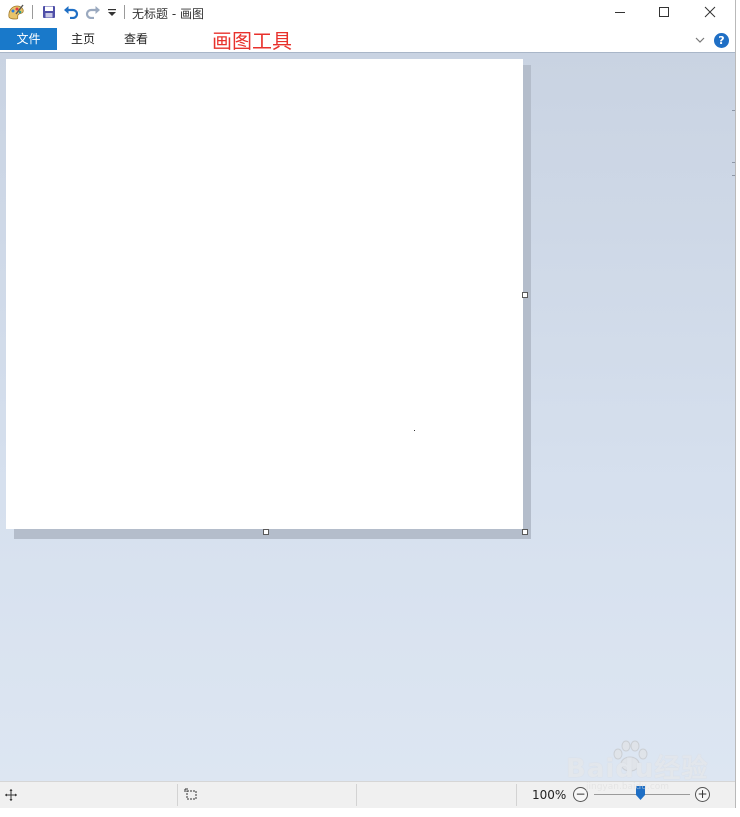 This screenshot has width=740, height=817. Describe the element at coordinates (721, 40) in the screenshot. I see `help-icon: ?` at that location.